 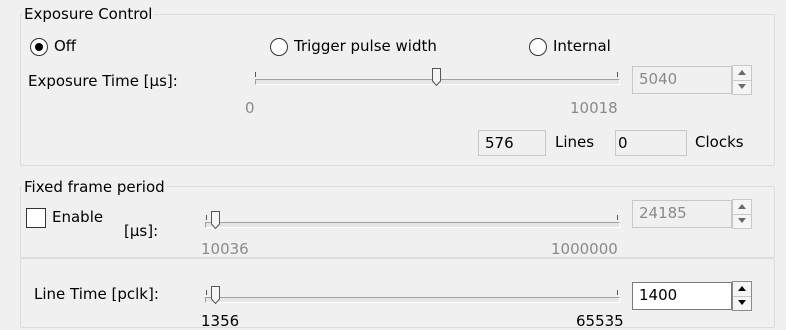 I want to click on exposure-slider-thumb, so click(x=436, y=77).